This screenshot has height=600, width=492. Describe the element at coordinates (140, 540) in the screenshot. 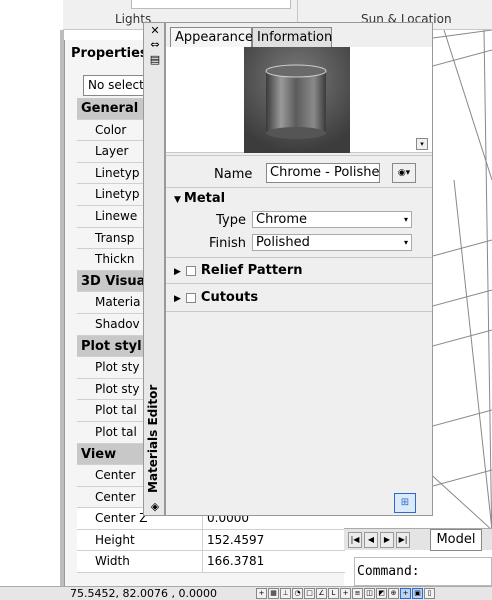

I see `prop-label: Height` at that location.